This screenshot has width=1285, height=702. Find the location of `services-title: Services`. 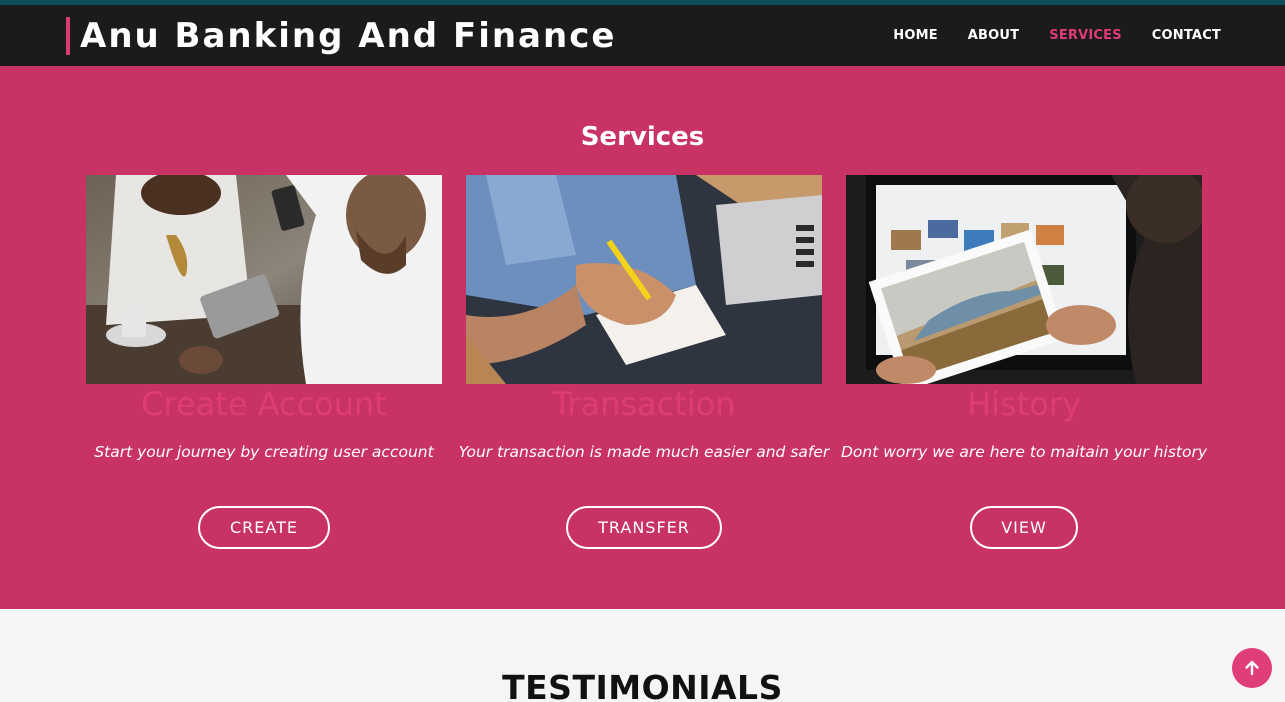

services-title: Services is located at coordinates (642, 137).